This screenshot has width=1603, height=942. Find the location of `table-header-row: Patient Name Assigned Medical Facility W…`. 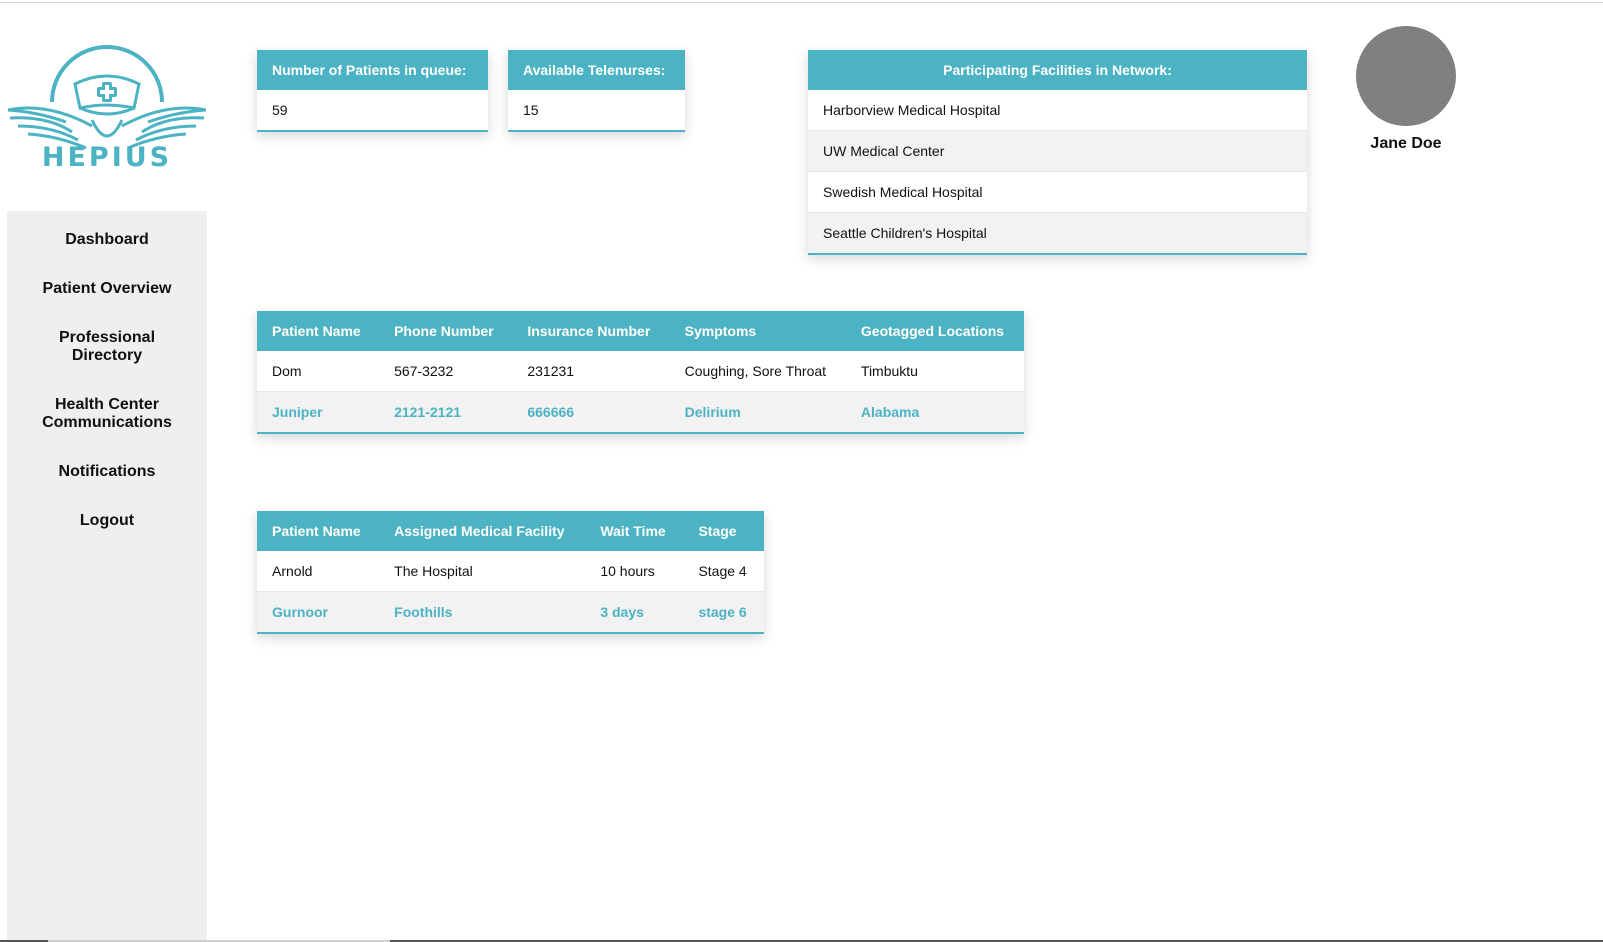

table-header-row: Patient Name Assigned Medical Facility W… is located at coordinates (510, 531).